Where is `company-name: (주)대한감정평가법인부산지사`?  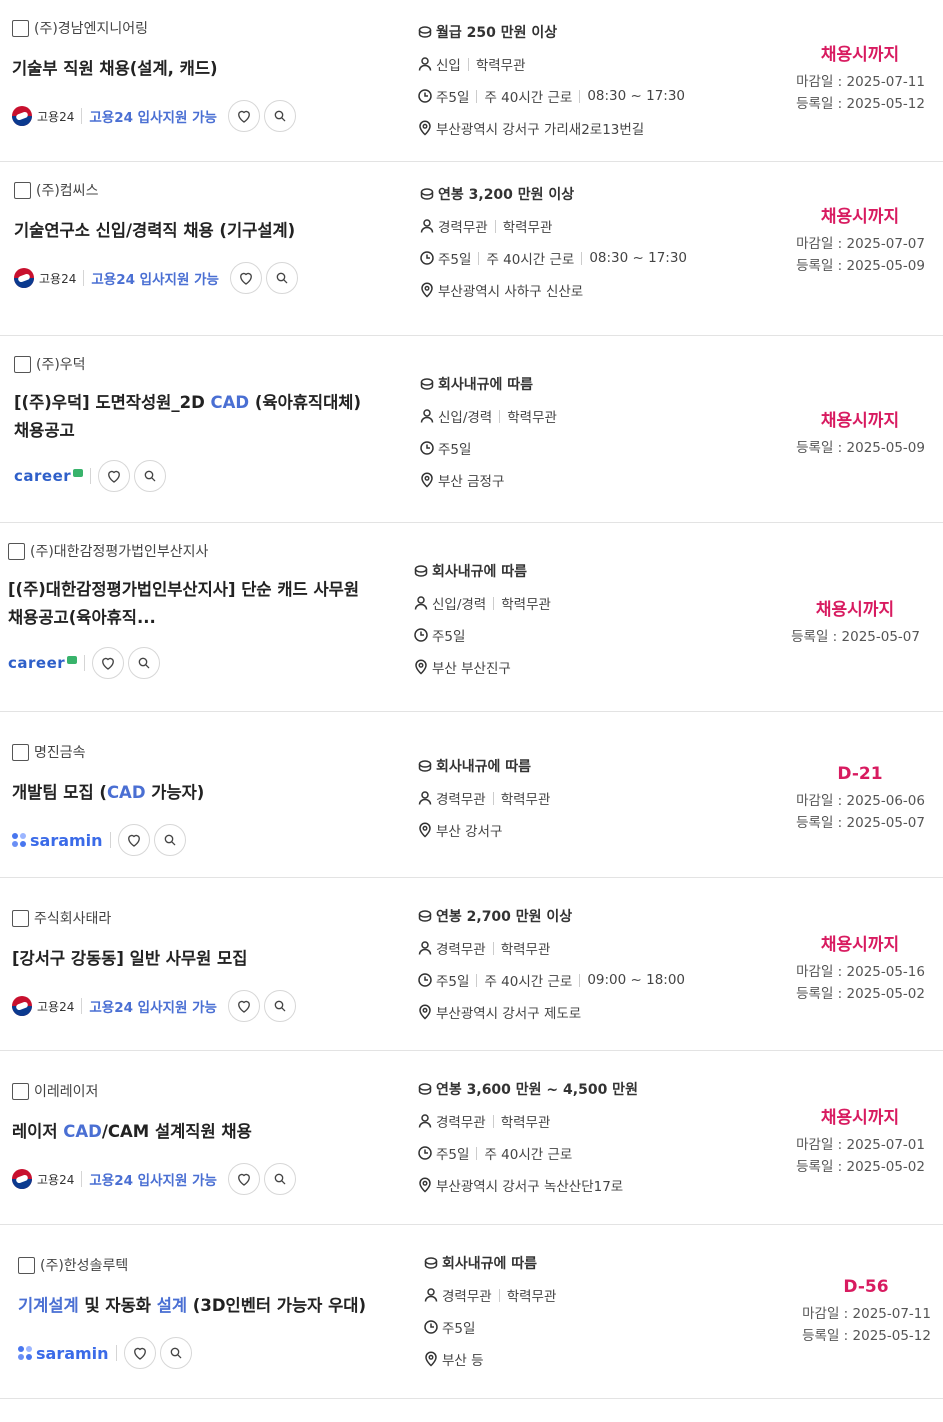
company-name: (주)대한감정평가법인부산지사 is located at coordinates (119, 551).